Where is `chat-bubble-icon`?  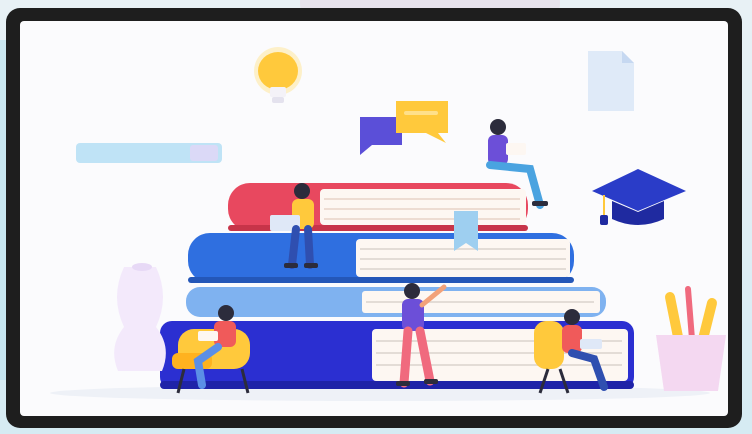 chat-bubble-icon is located at coordinates (404, 128).